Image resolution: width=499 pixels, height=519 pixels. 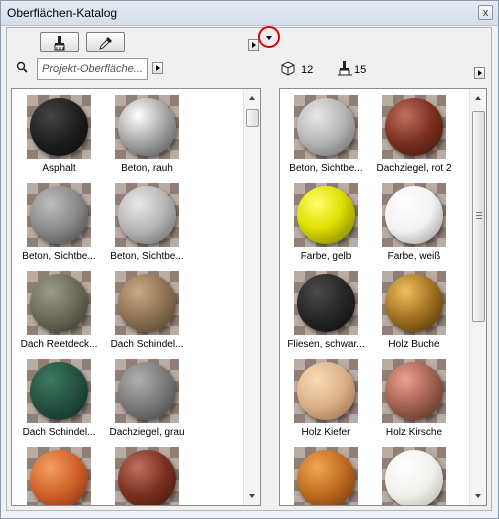 What do you see at coordinates (479, 73) in the screenshot?
I see `right-panel-menu-arrow-button` at bounding box center [479, 73].